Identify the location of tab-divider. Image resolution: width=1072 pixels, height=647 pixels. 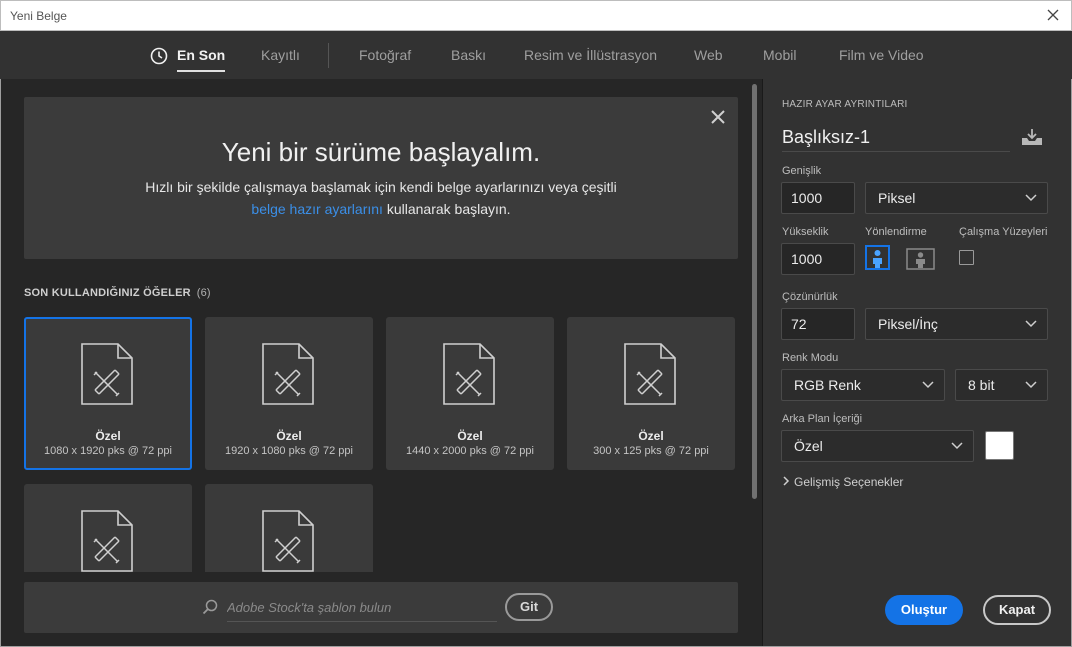
(328, 55).